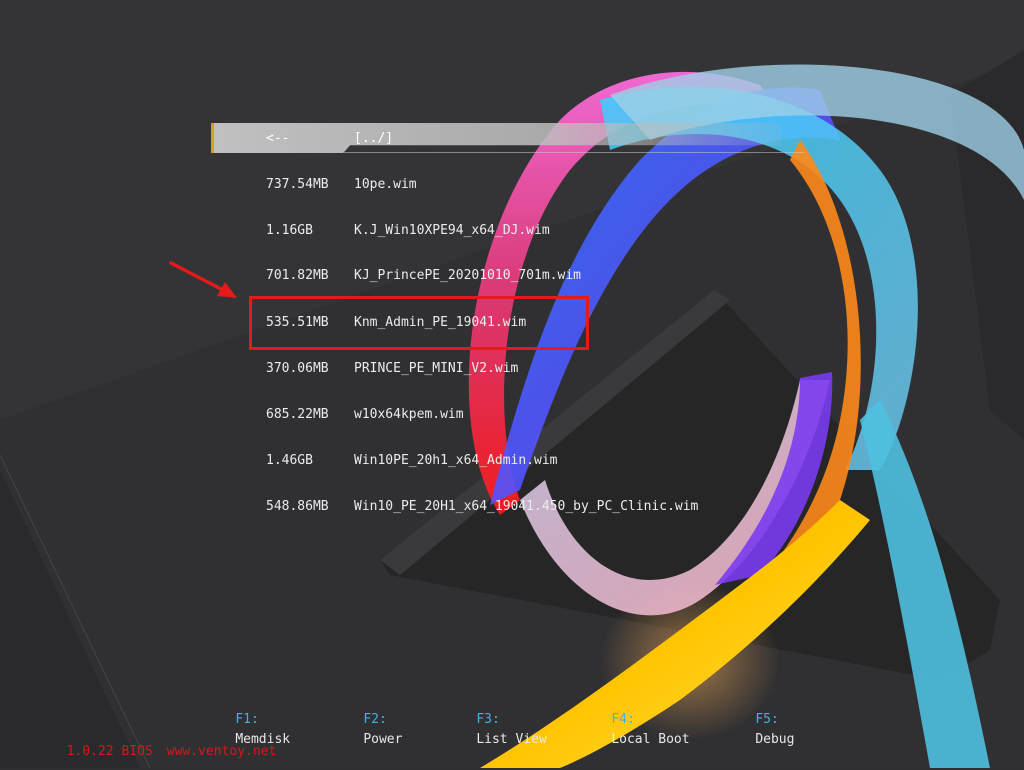  Describe the element at coordinates (297, 368) in the screenshot. I see `file-size: 370.06MB` at that location.